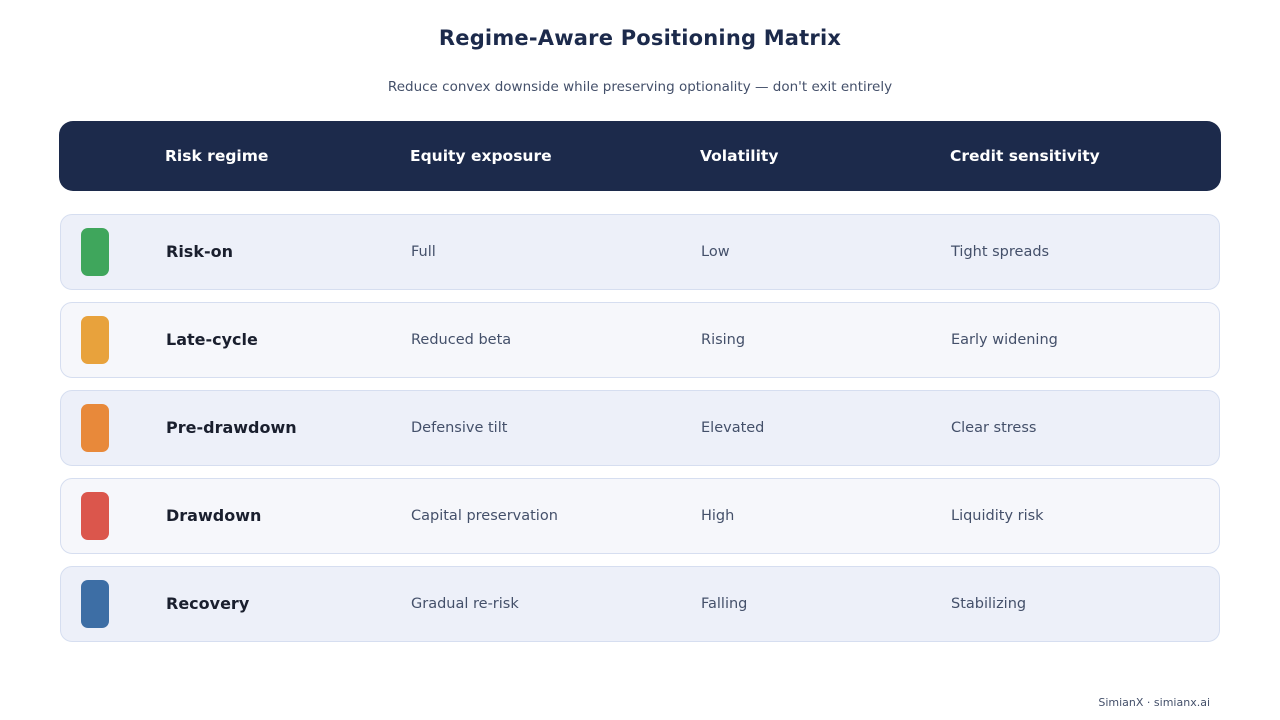 The height and width of the screenshot is (720, 1280). I want to click on regime-name: Drawdown, so click(214, 515).